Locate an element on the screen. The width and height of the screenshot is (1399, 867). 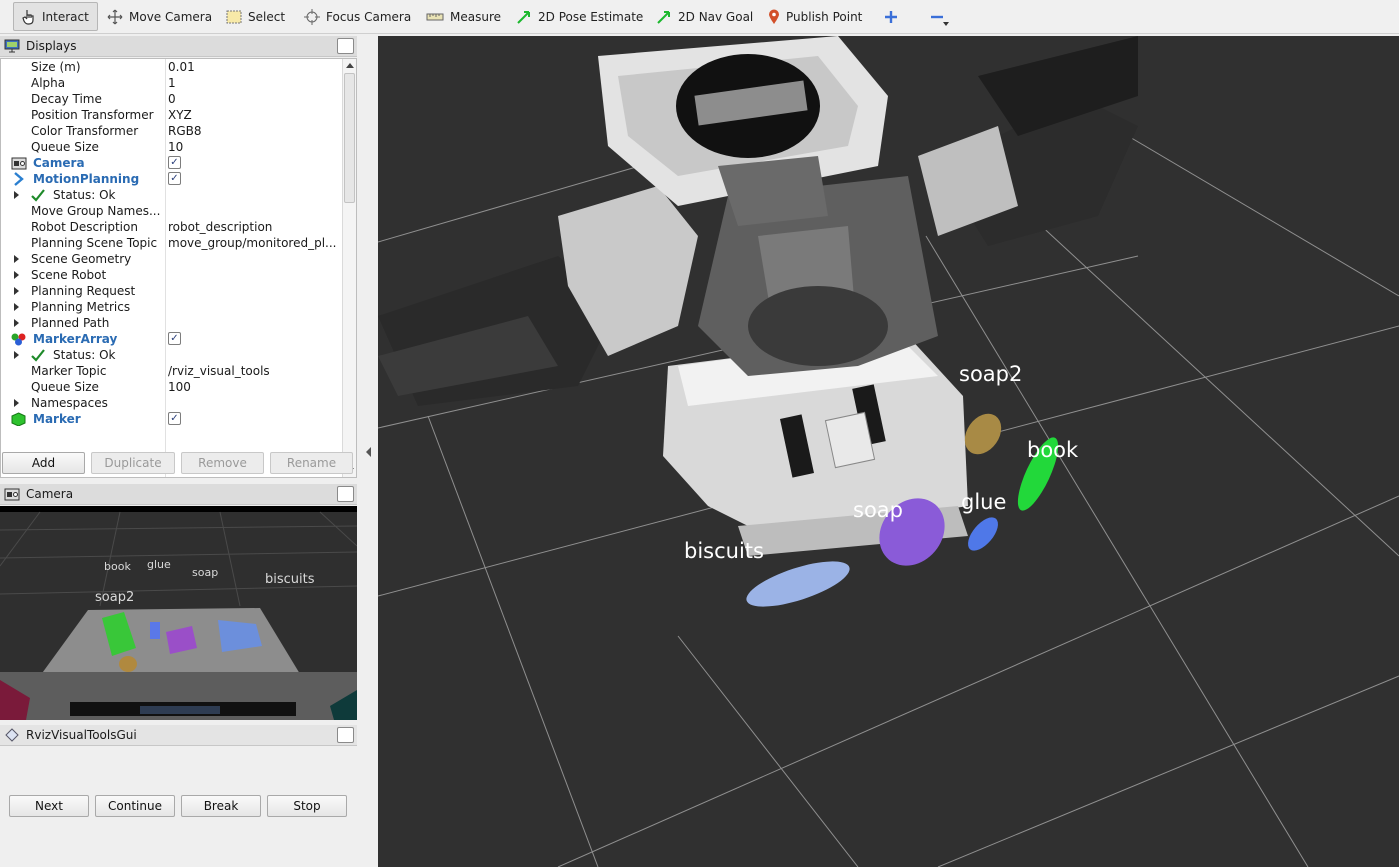
tree-row: Color Transformer RGB8 is located at coordinates (171, 131).